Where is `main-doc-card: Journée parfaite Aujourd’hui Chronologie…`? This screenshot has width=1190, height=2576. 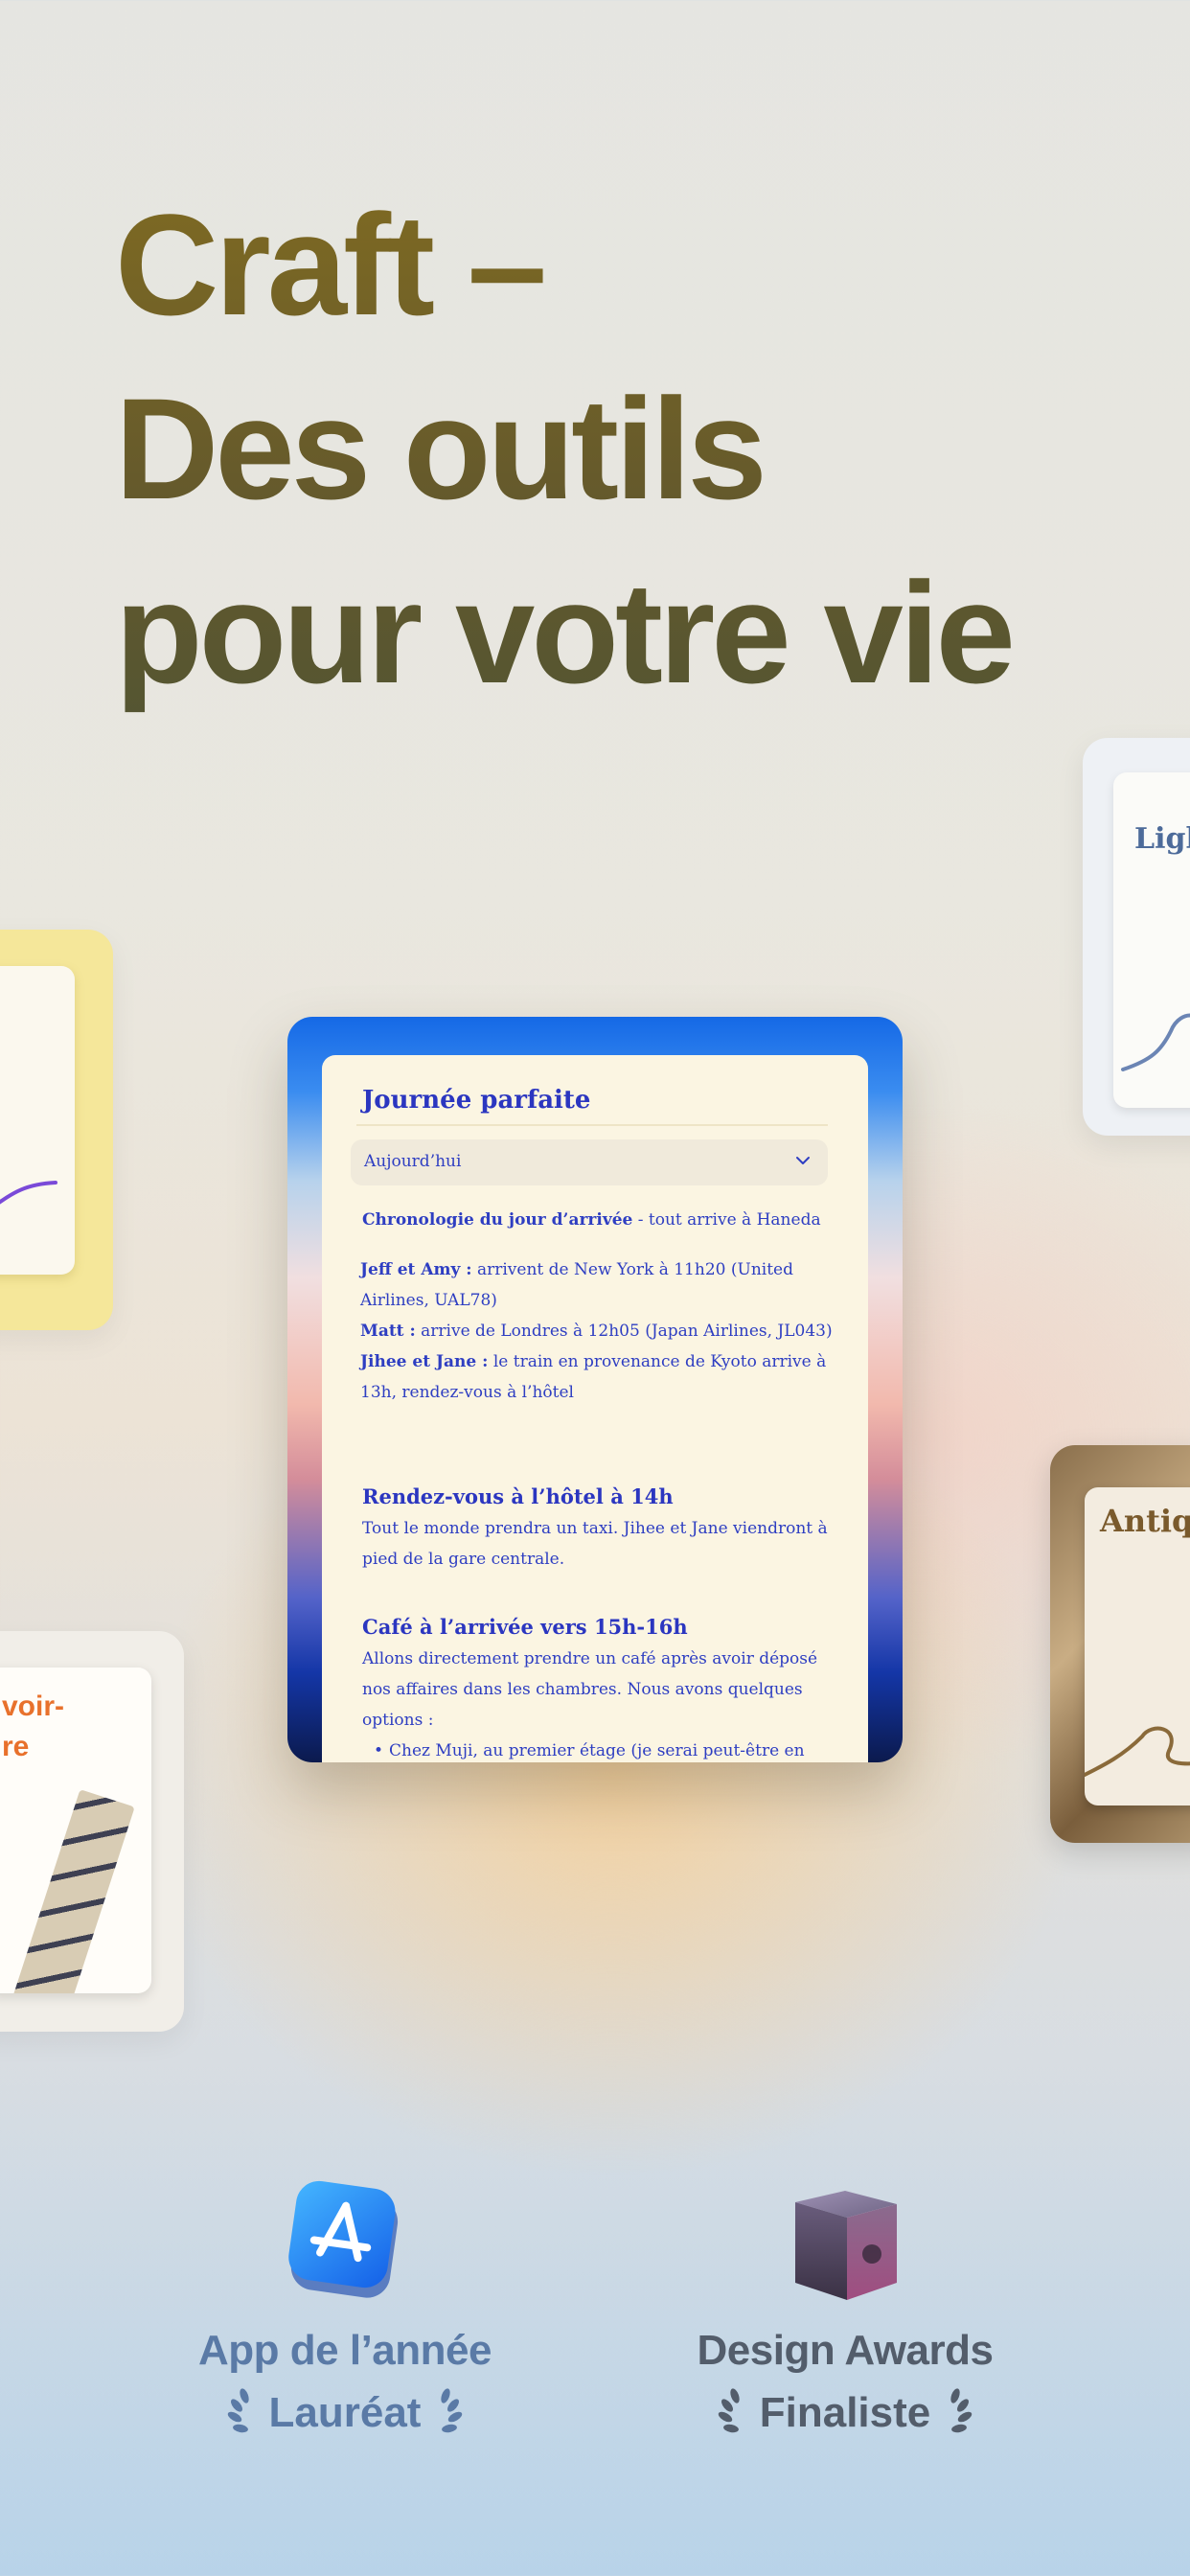 main-doc-card: Journée parfaite Aujourd’hui Chronologie… is located at coordinates (595, 1389).